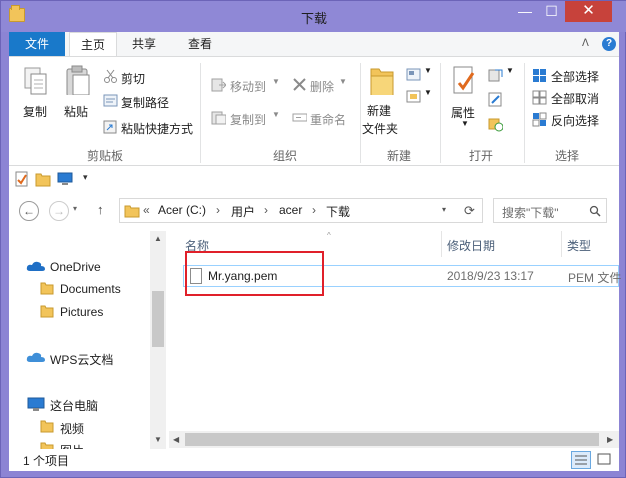 Image resolution: width=626 pixels, height=478 pixels. Describe the element at coordinates (100, 209) in the screenshot. I see `up-button: ↑` at that location.